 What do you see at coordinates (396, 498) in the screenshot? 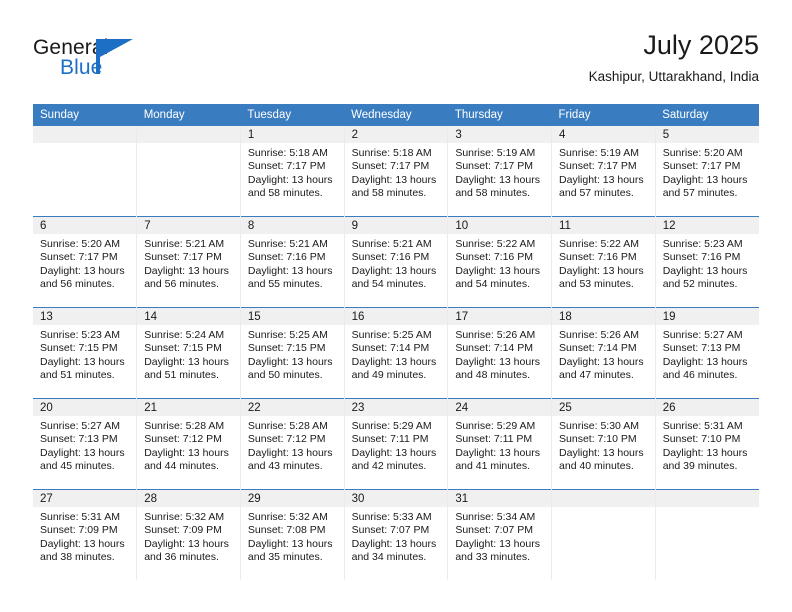
I see `day-number: 30` at bounding box center [396, 498].